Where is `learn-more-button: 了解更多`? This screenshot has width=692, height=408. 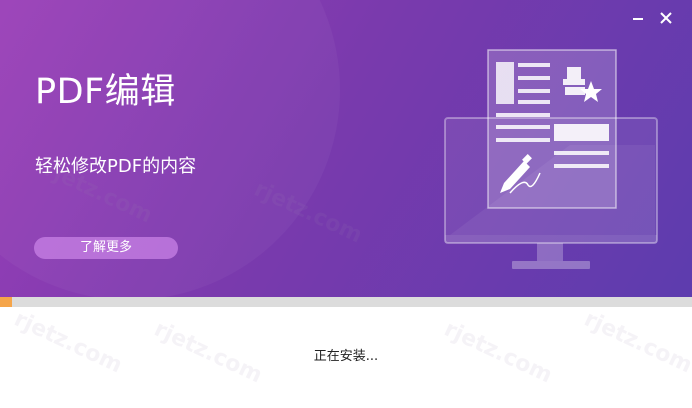
learn-more-button: 了解更多 is located at coordinates (106, 248).